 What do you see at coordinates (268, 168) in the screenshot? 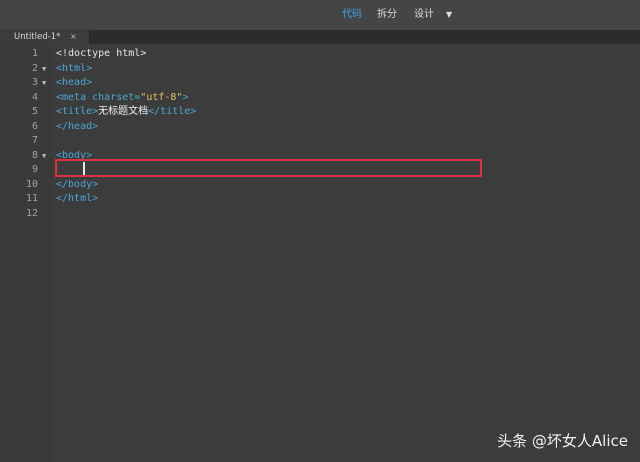
I see `highlight-box` at bounding box center [268, 168].